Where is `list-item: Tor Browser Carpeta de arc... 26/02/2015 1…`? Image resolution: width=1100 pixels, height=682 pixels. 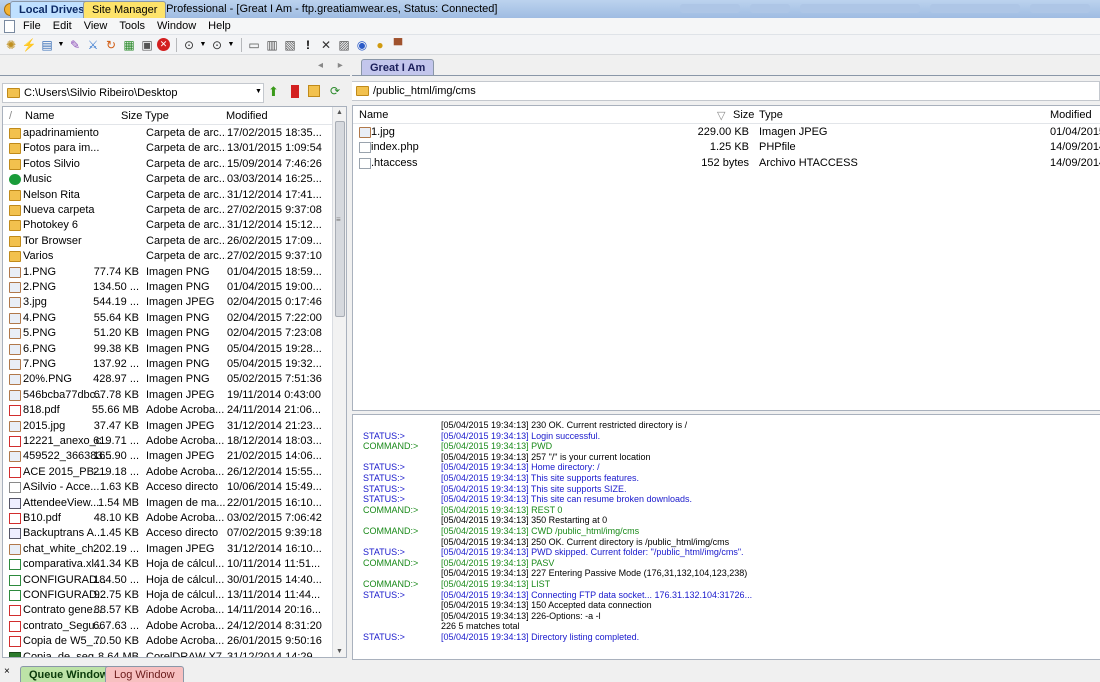
list-item: Tor Browser Carpeta de arc... 26/02/2015 1… is located at coordinates (174, 241).